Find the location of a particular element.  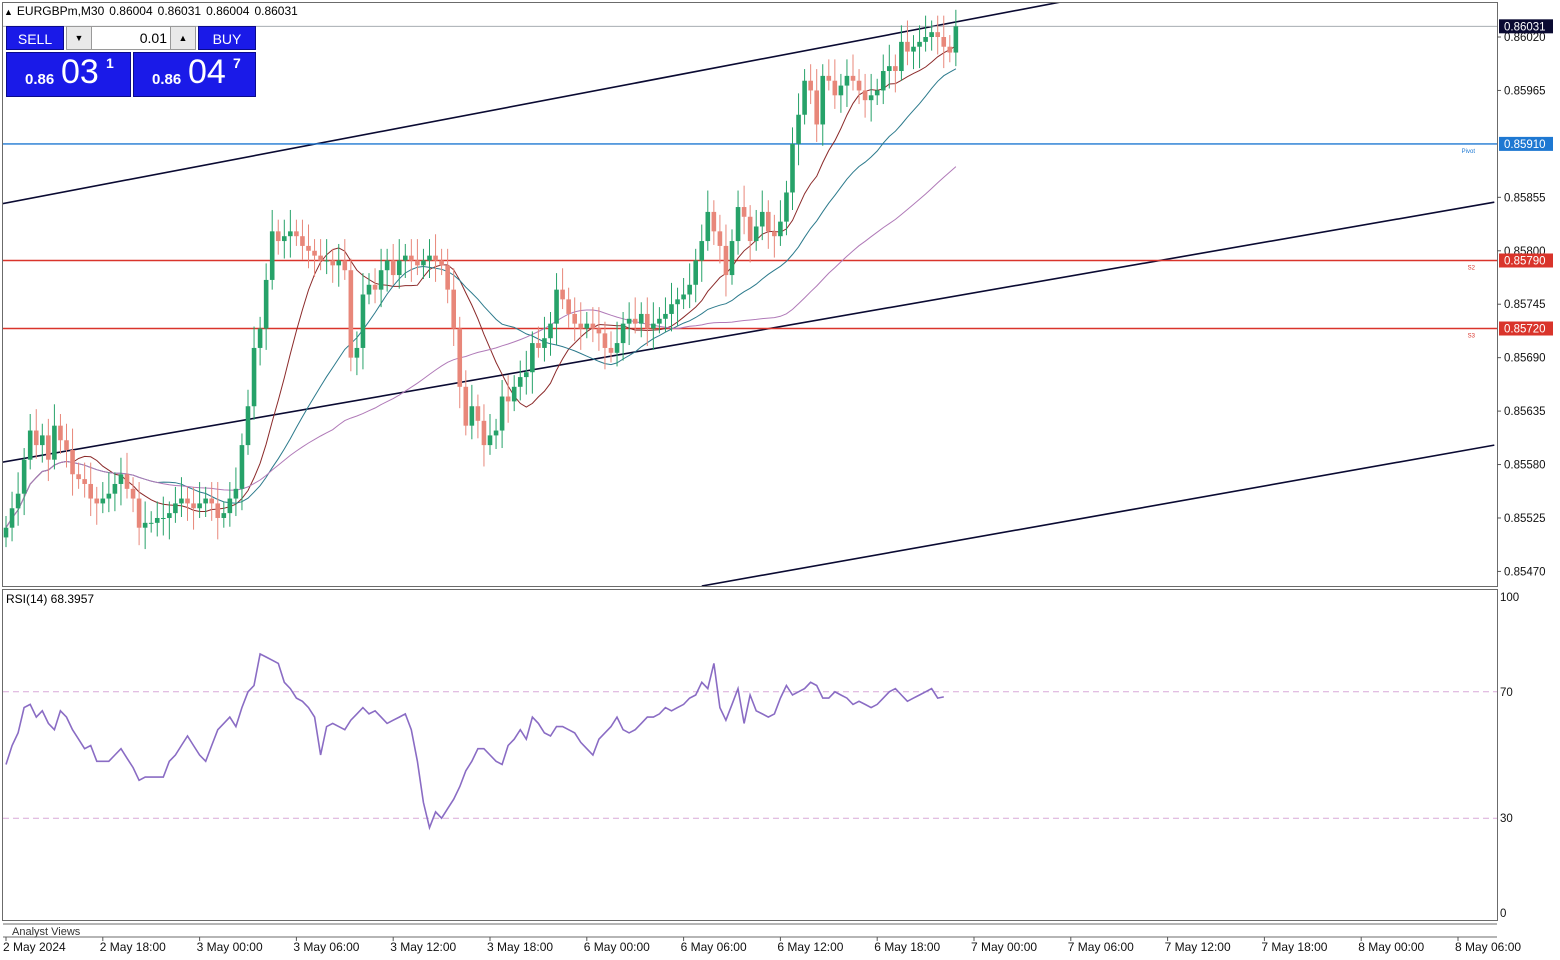

time-tick-label: 2 May 18:00 is located at coordinates (133, 947).